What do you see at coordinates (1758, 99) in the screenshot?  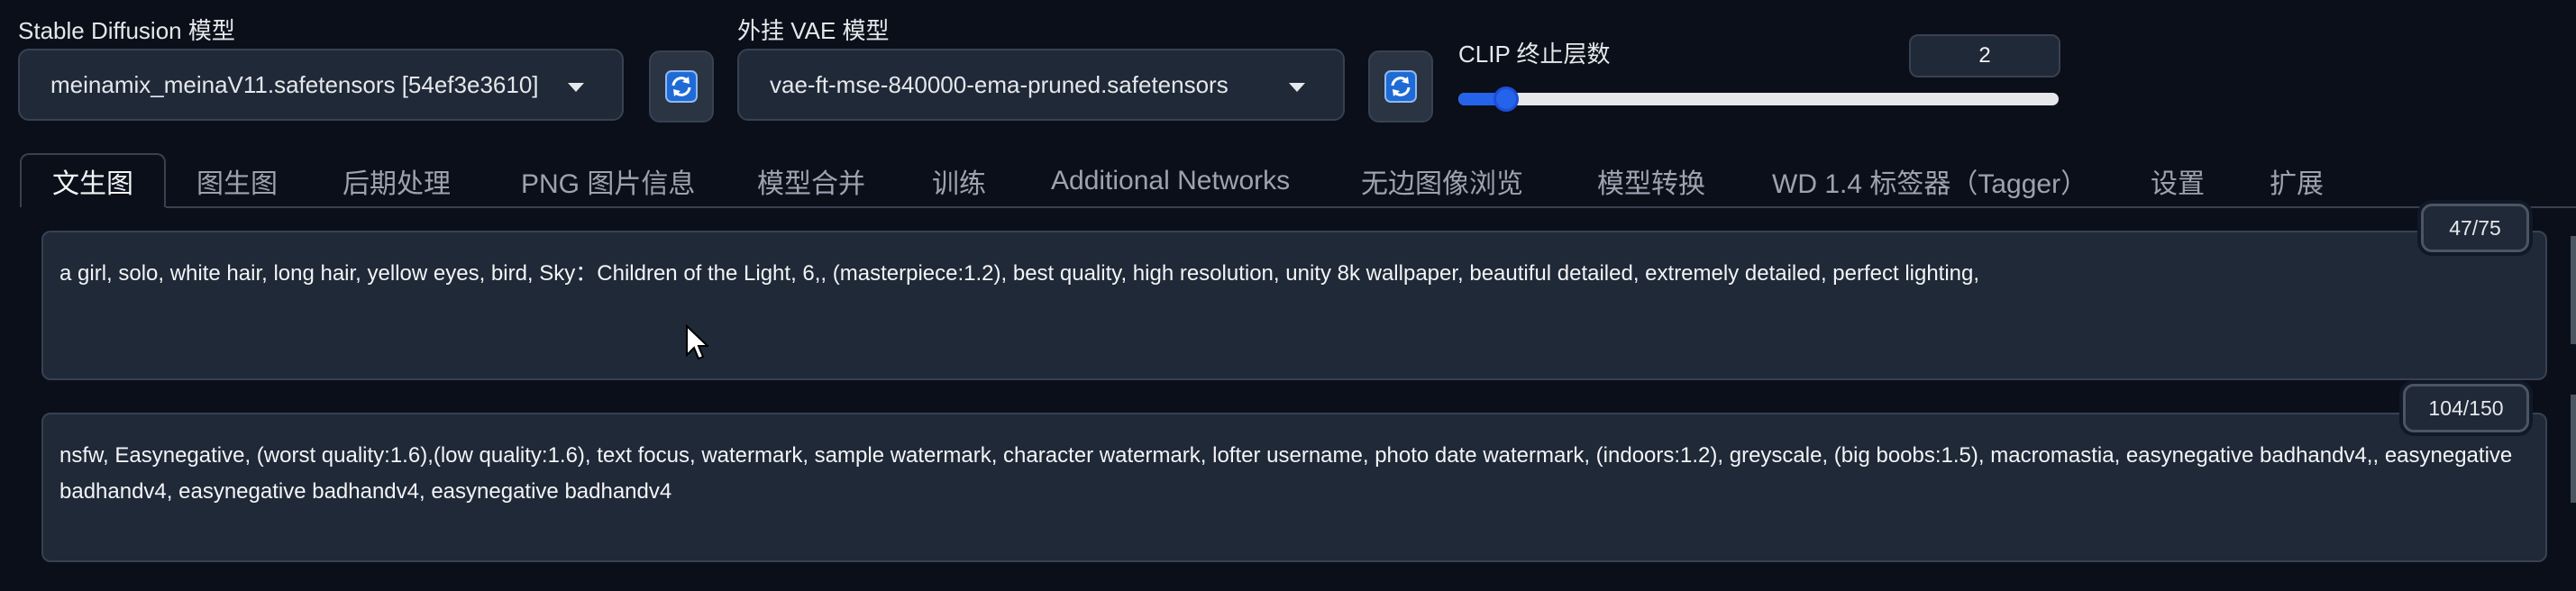 I see `clip-skip-slider` at bounding box center [1758, 99].